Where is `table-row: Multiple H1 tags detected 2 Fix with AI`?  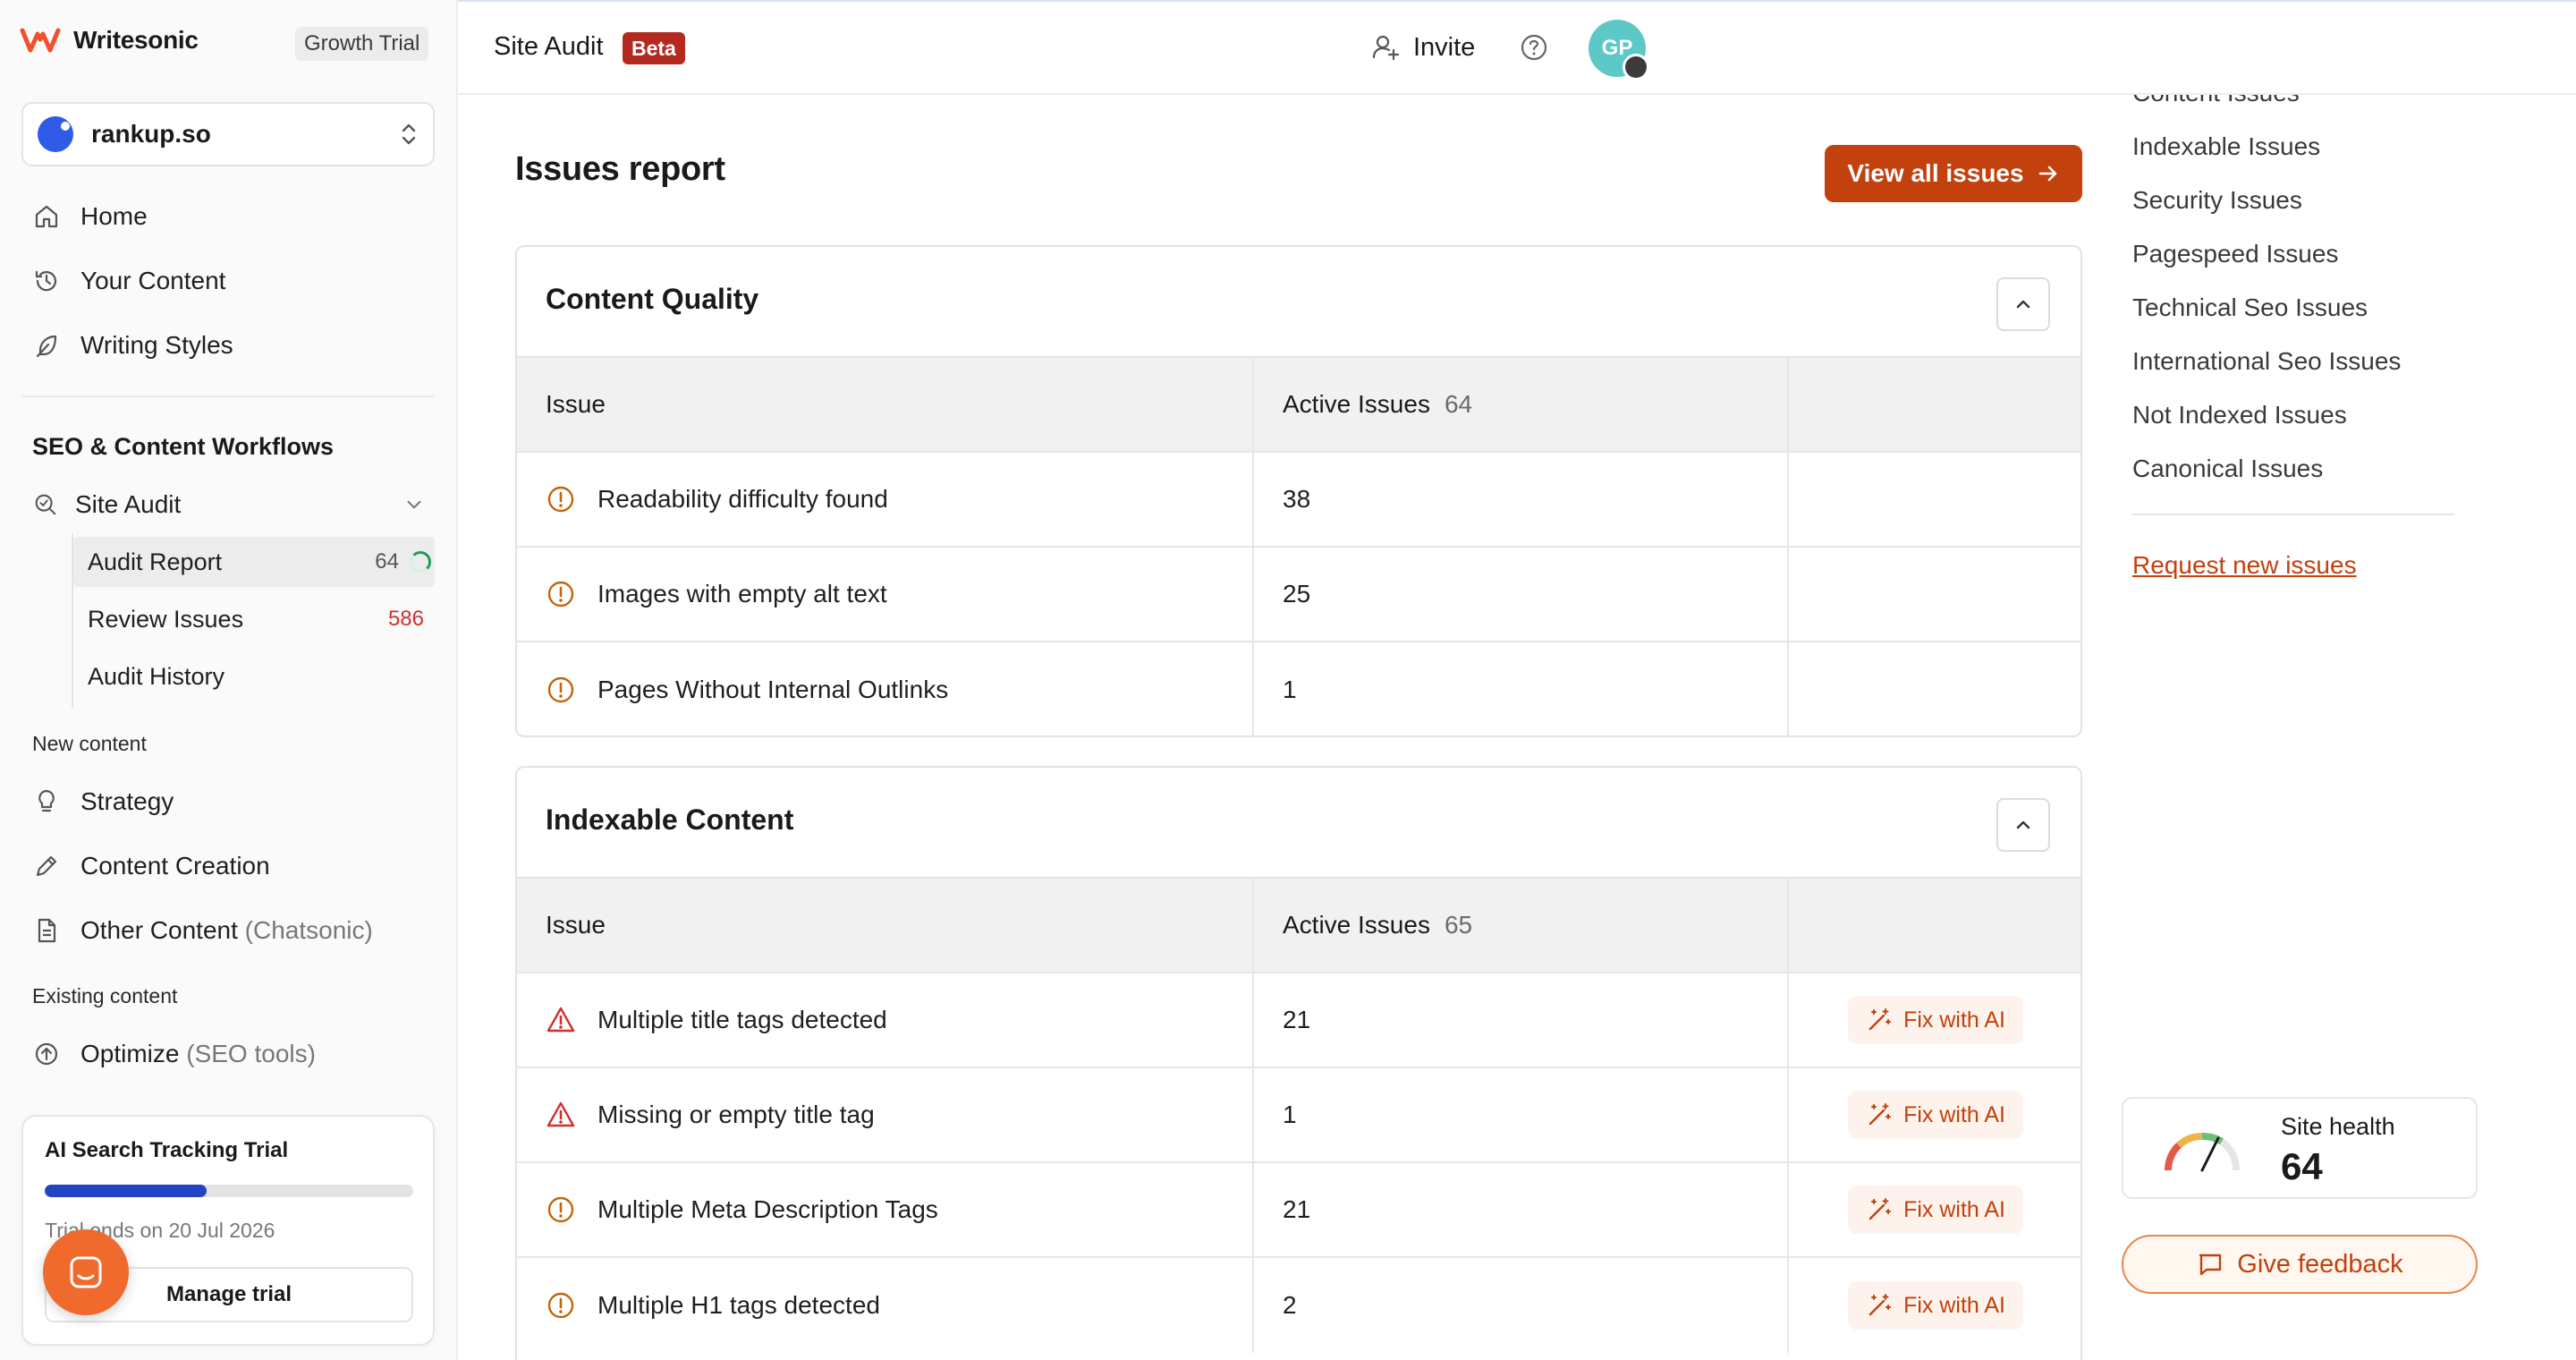
table-row: Multiple H1 tags detected 2 Fix with AI is located at coordinates (1298, 1306).